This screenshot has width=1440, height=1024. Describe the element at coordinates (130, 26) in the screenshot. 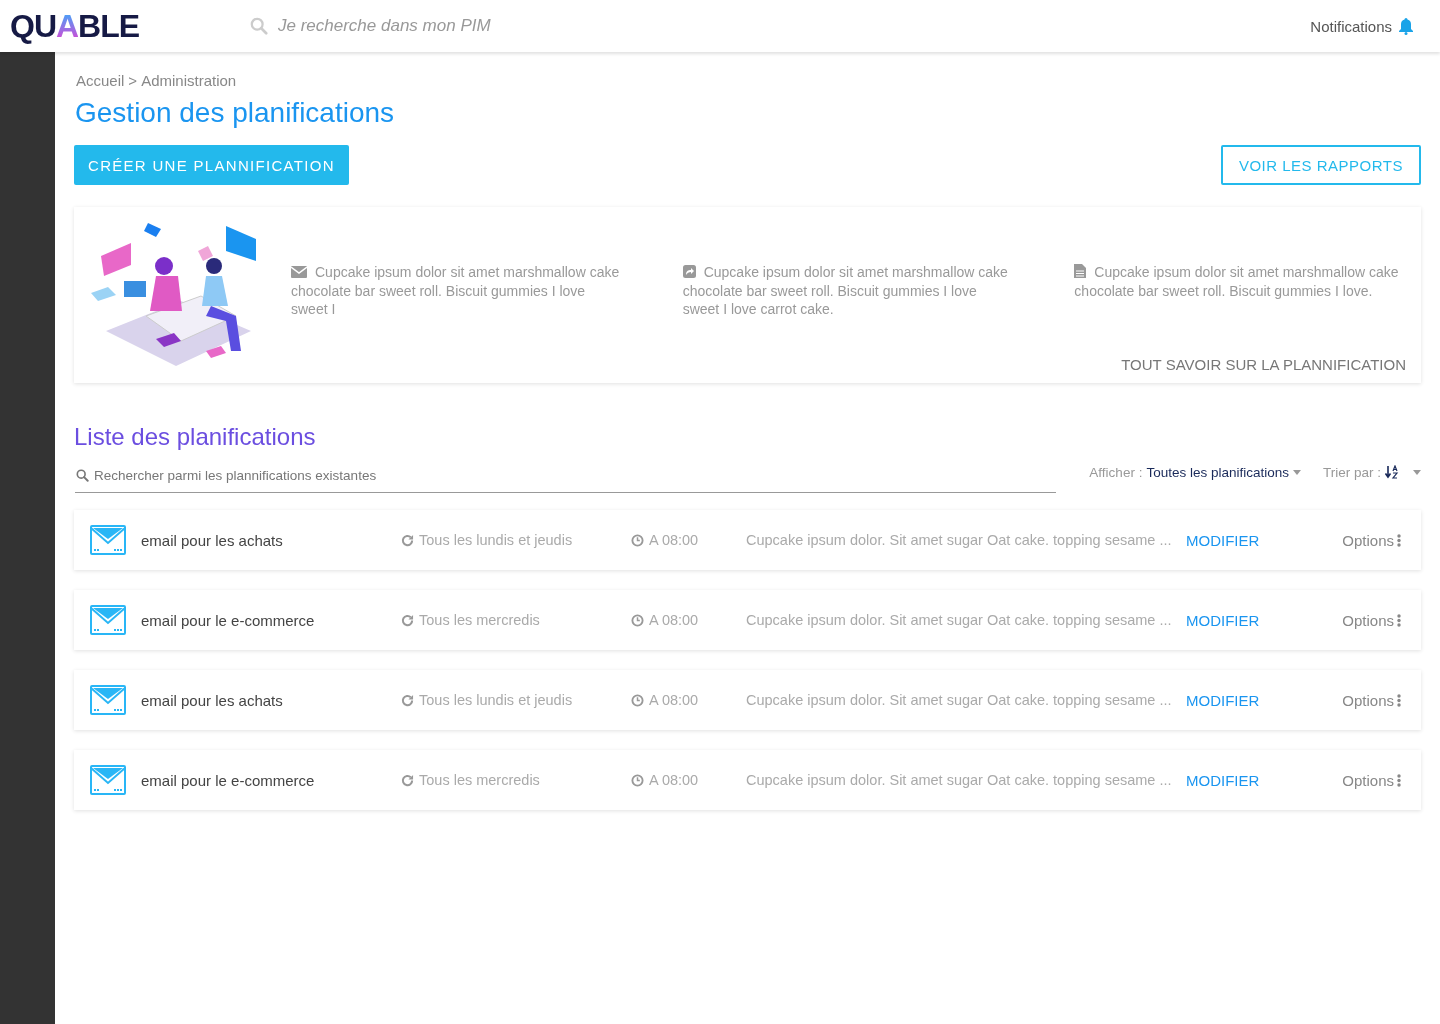

I see `quable-logo: QUABLE` at that location.